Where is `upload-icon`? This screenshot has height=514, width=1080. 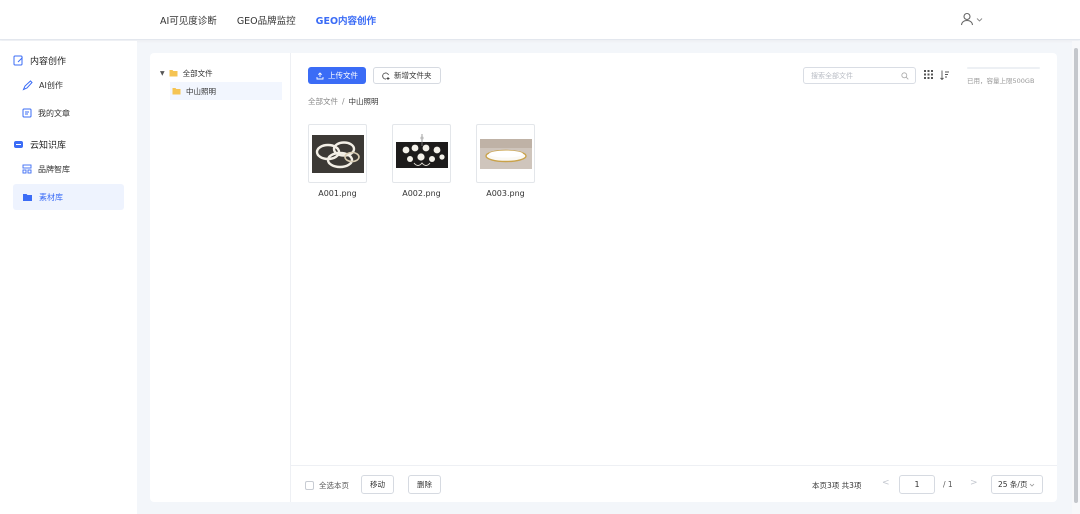 upload-icon is located at coordinates (320, 75).